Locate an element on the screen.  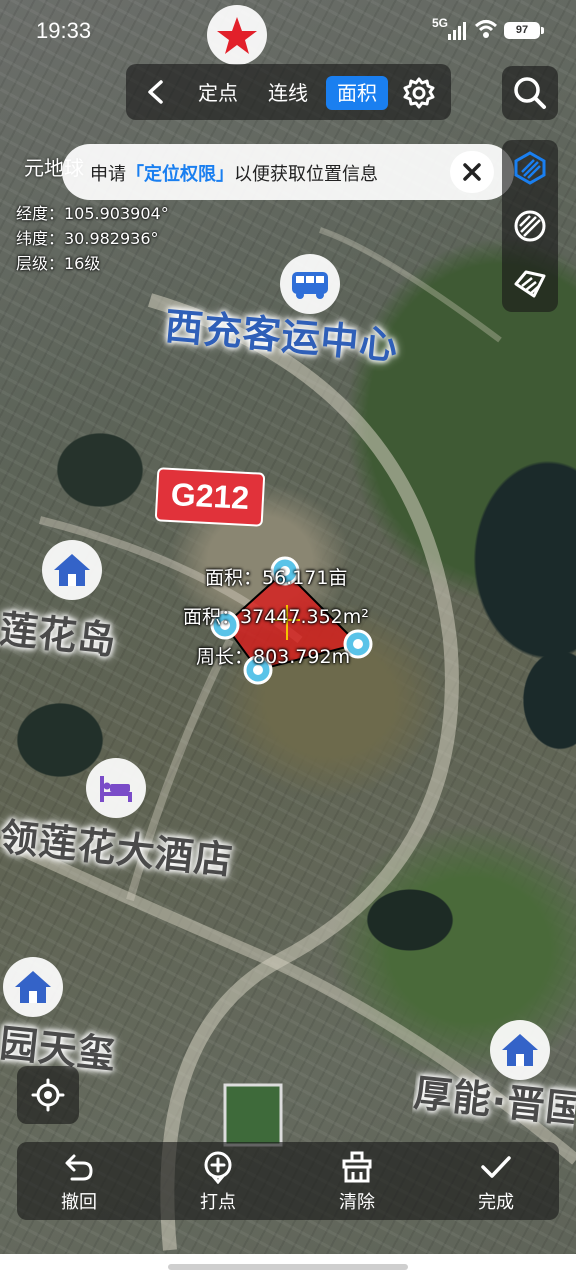
tab-line: 连线 is located at coordinates (288, 93).